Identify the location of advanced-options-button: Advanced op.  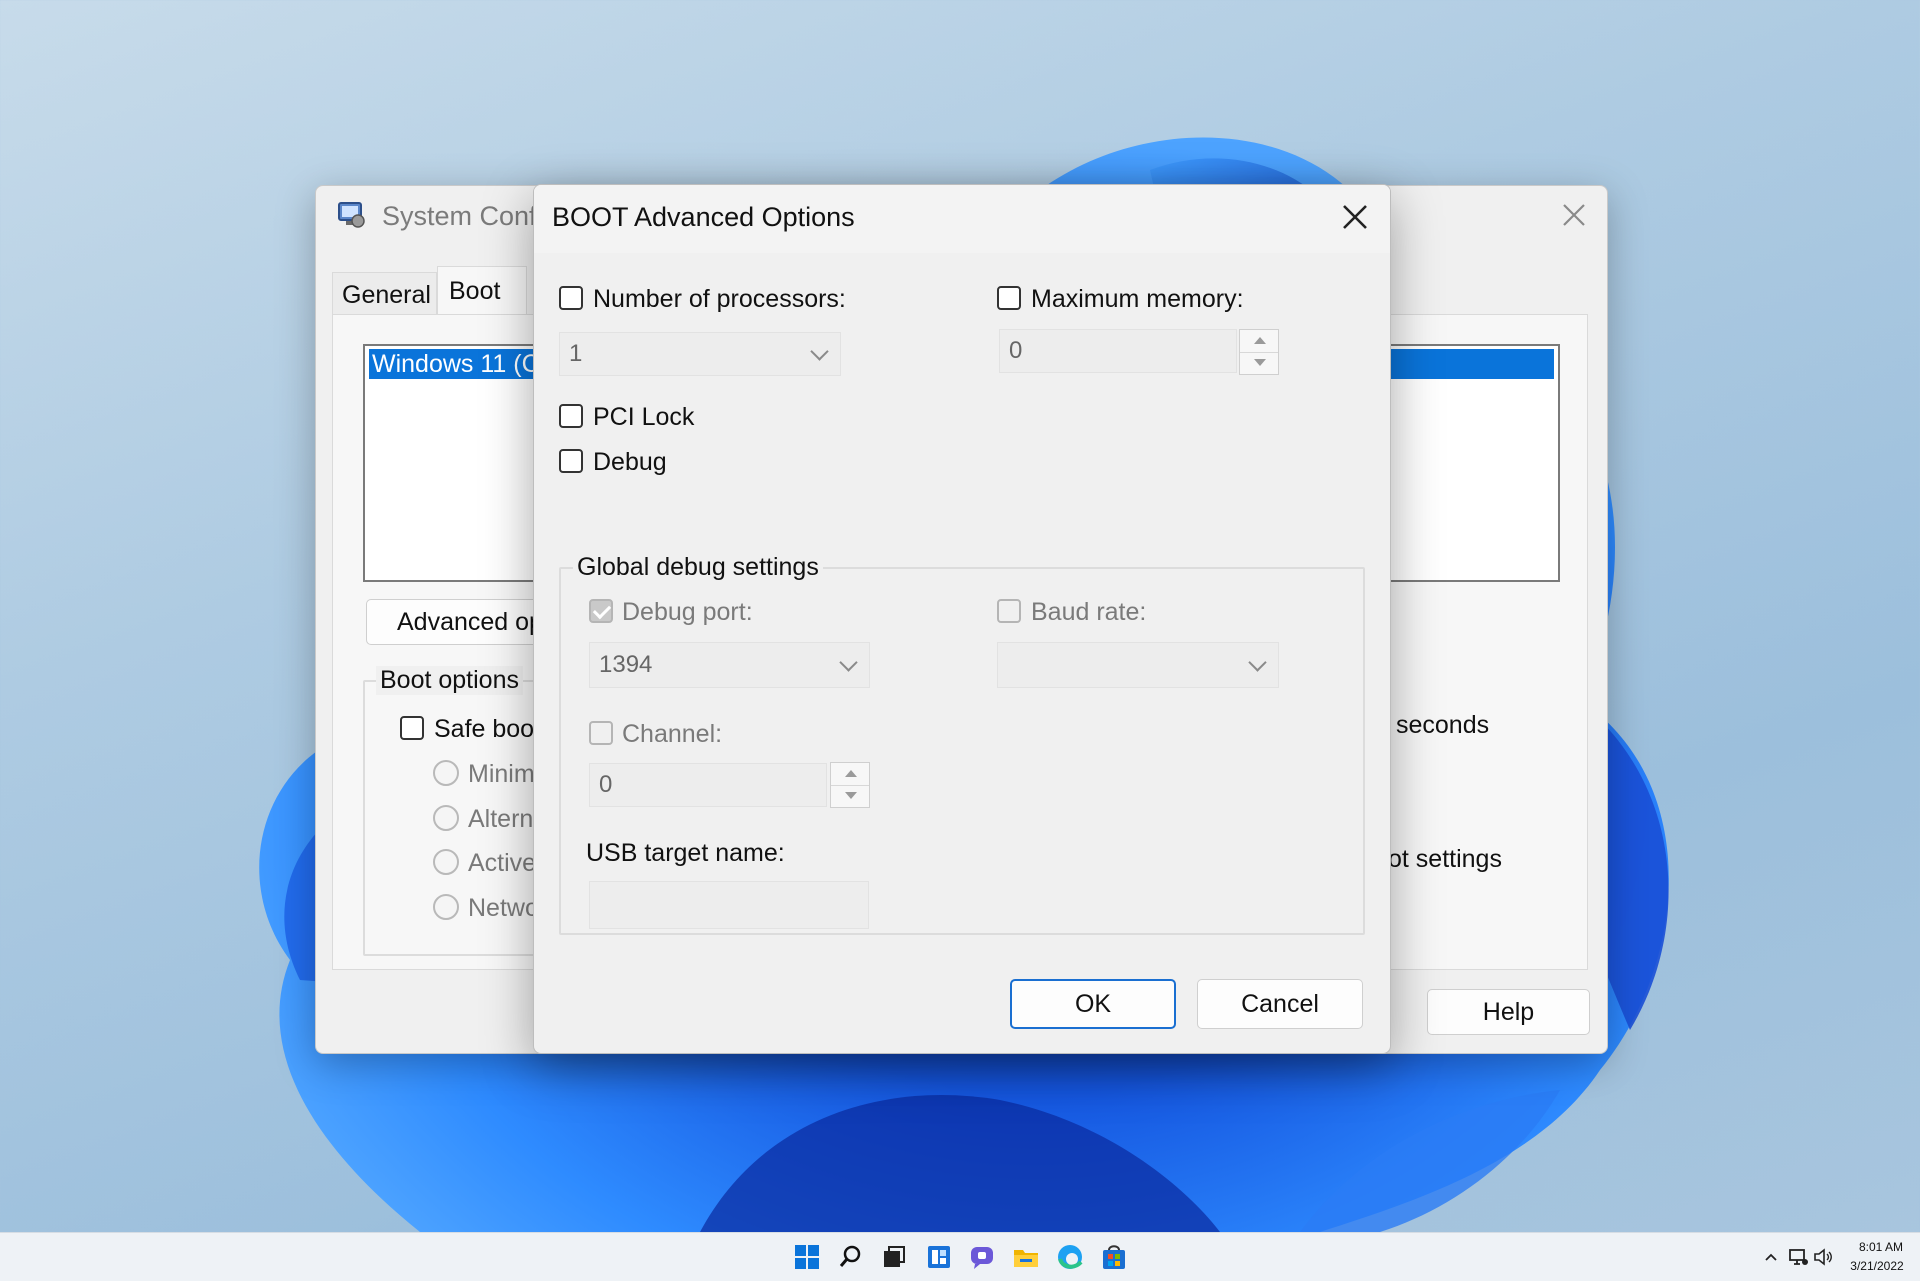
(456, 622).